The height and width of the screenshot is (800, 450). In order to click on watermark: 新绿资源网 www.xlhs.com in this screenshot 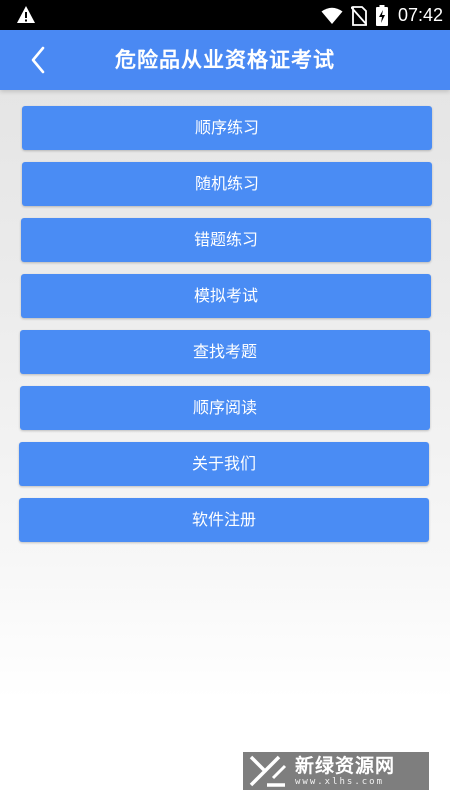, I will do `click(336, 771)`.